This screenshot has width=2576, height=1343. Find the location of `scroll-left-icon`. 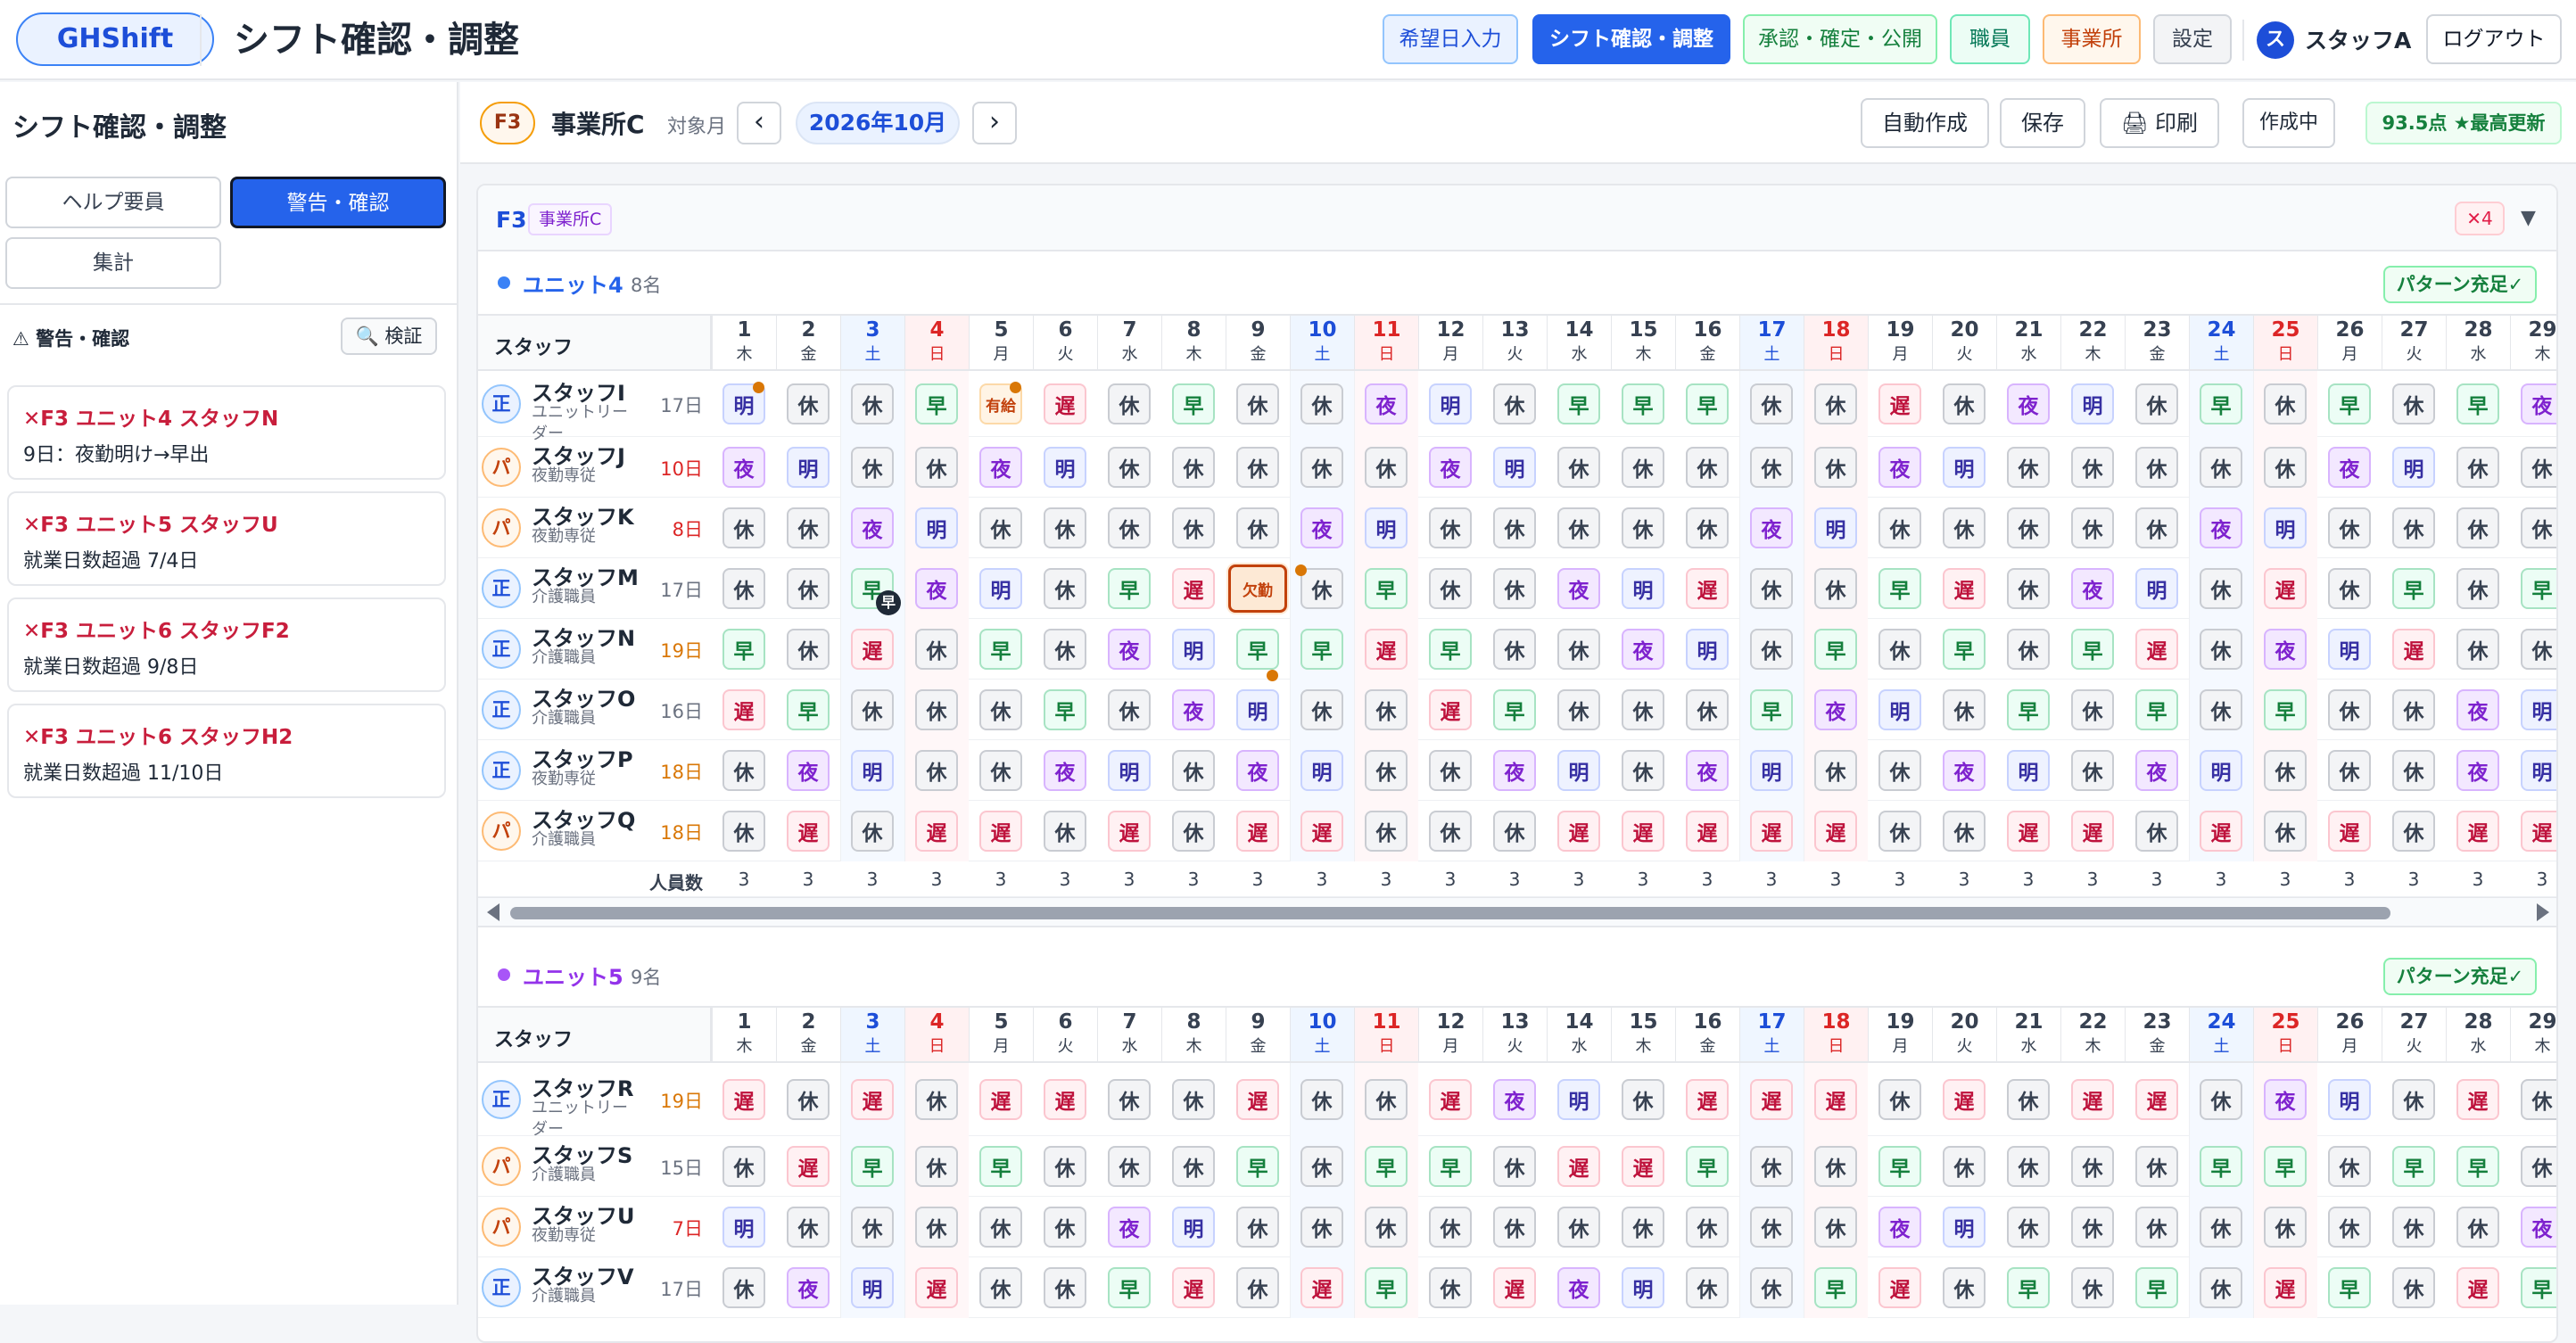

scroll-left-icon is located at coordinates (494, 912).